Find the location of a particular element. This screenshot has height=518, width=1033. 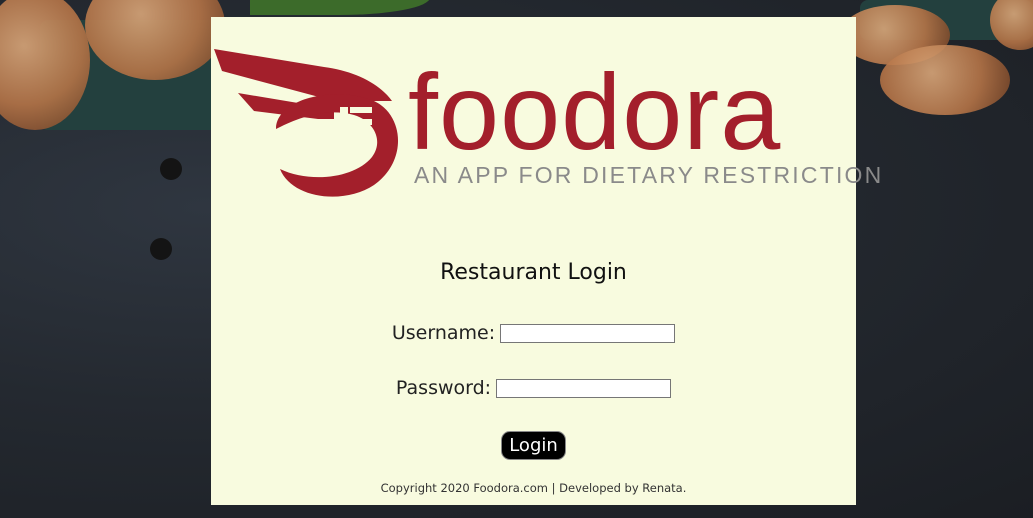

username-row: Username: is located at coordinates (533, 333).